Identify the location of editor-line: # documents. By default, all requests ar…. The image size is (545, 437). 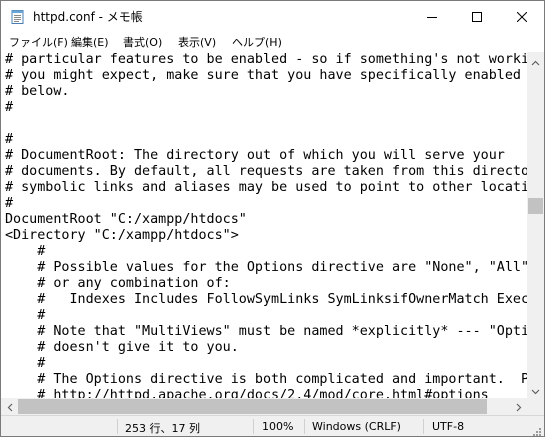
(266, 171).